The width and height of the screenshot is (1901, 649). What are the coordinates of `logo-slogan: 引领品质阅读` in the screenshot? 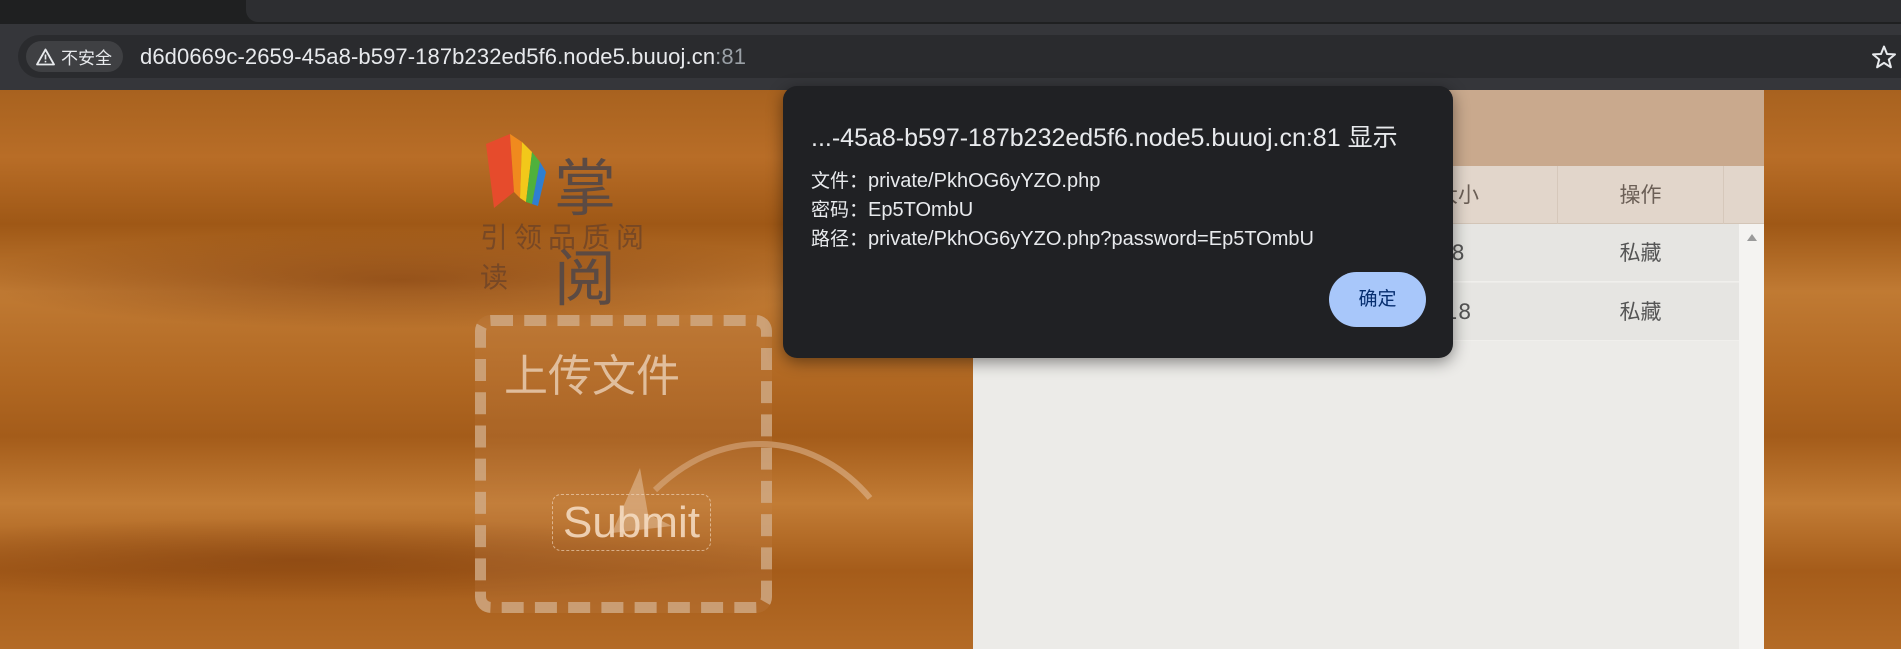 It's located at (565, 257).